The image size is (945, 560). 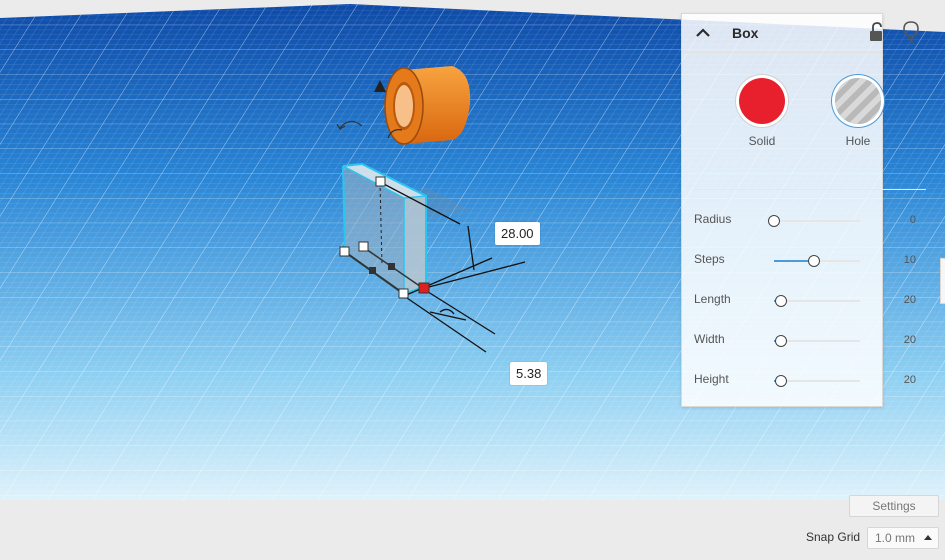 What do you see at coordinates (877, 33) in the screenshot?
I see `unlock-icon` at bounding box center [877, 33].